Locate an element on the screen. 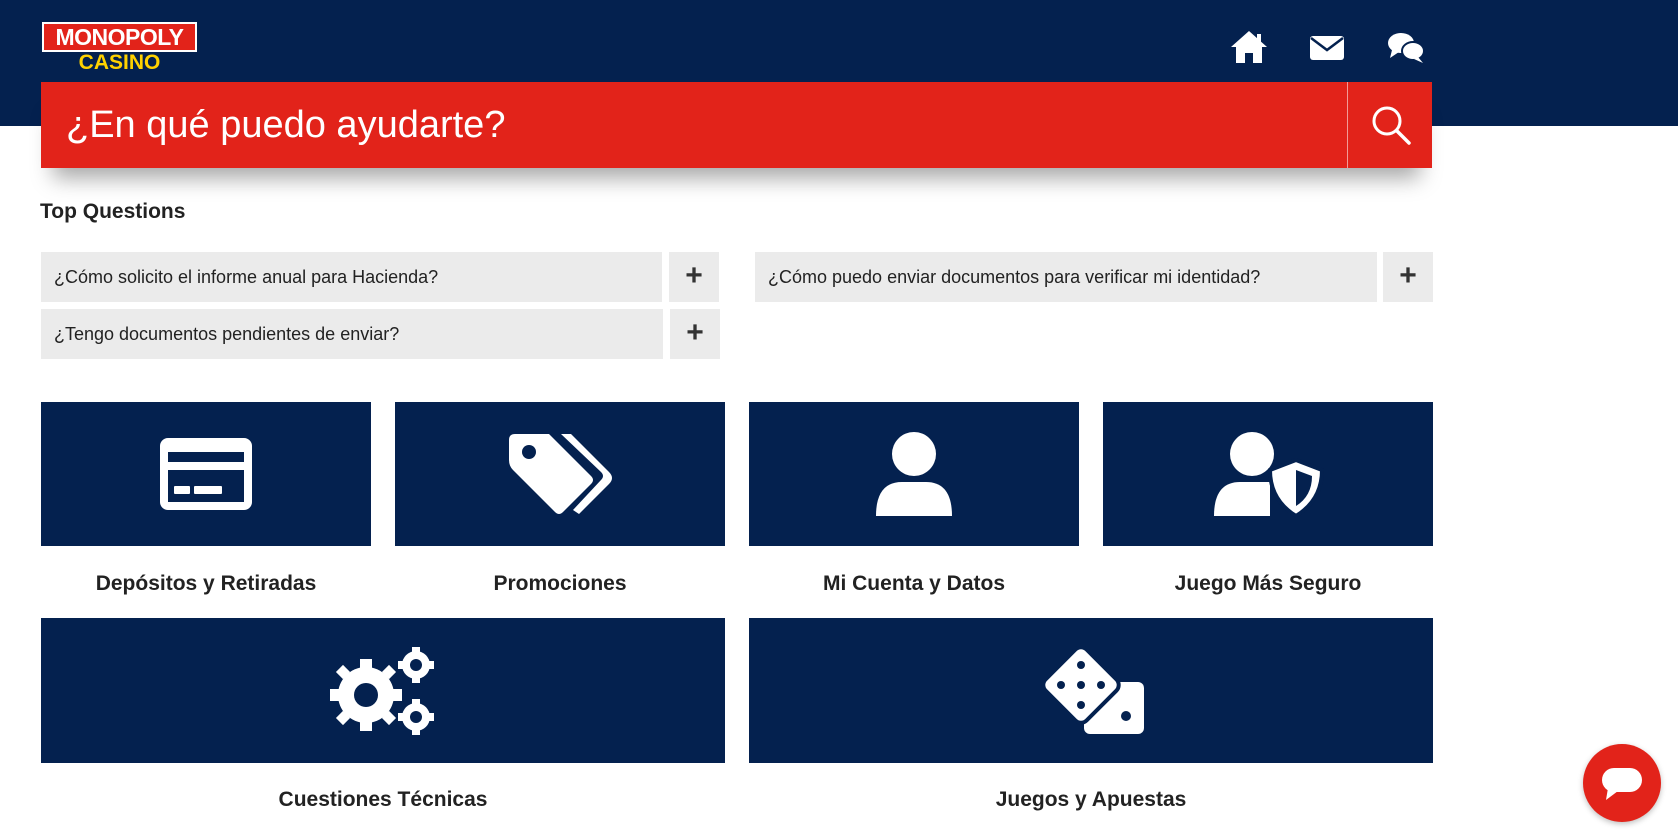 The width and height of the screenshot is (1678, 835). category-tile-safer-gambling is located at coordinates (1268, 474).